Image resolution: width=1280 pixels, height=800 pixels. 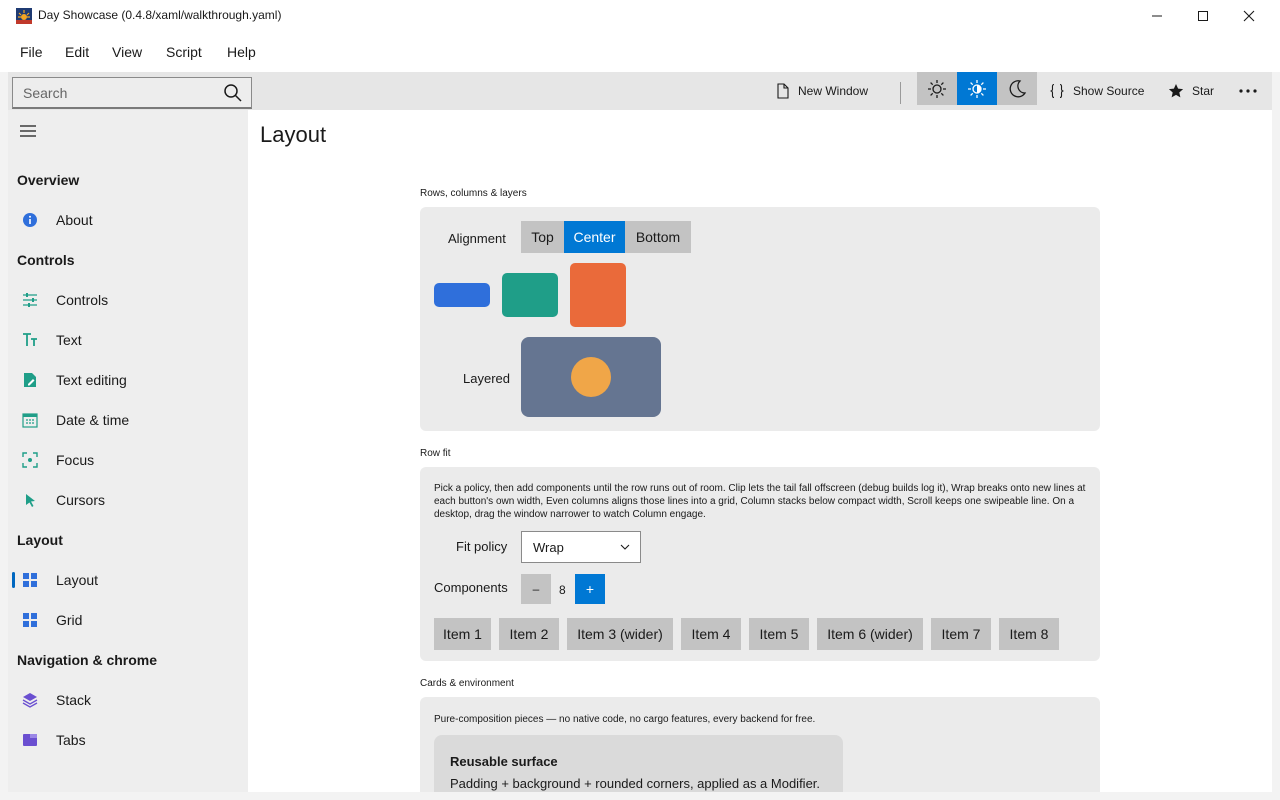 What do you see at coordinates (46, 260) in the screenshot?
I see `sidebar-section-controls: Controls` at bounding box center [46, 260].